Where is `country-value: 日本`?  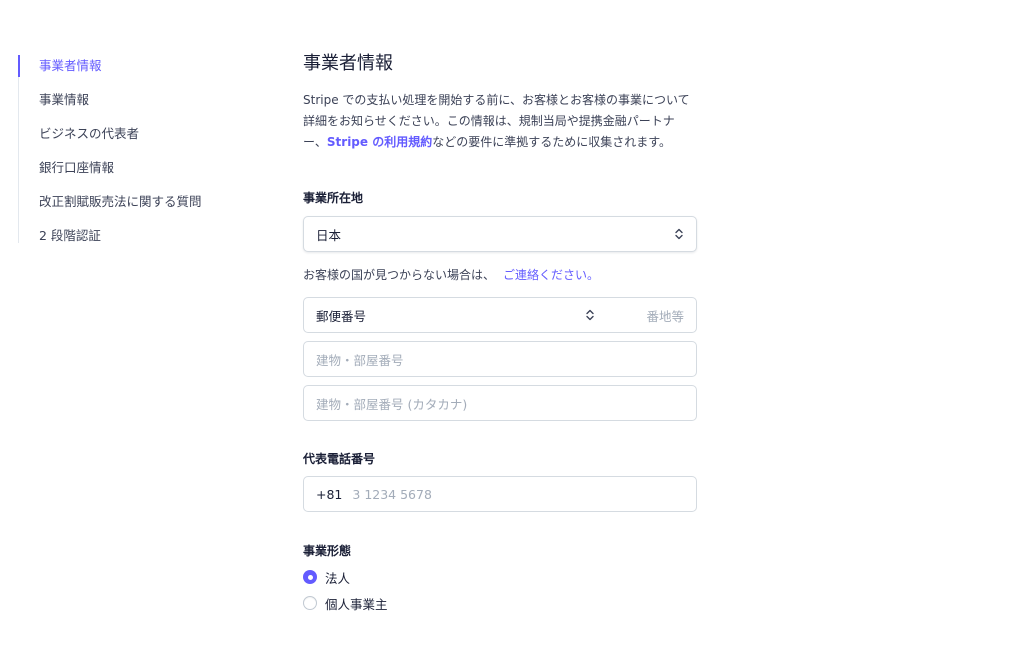 country-value: 日本 is located at coordinates (329, 235).